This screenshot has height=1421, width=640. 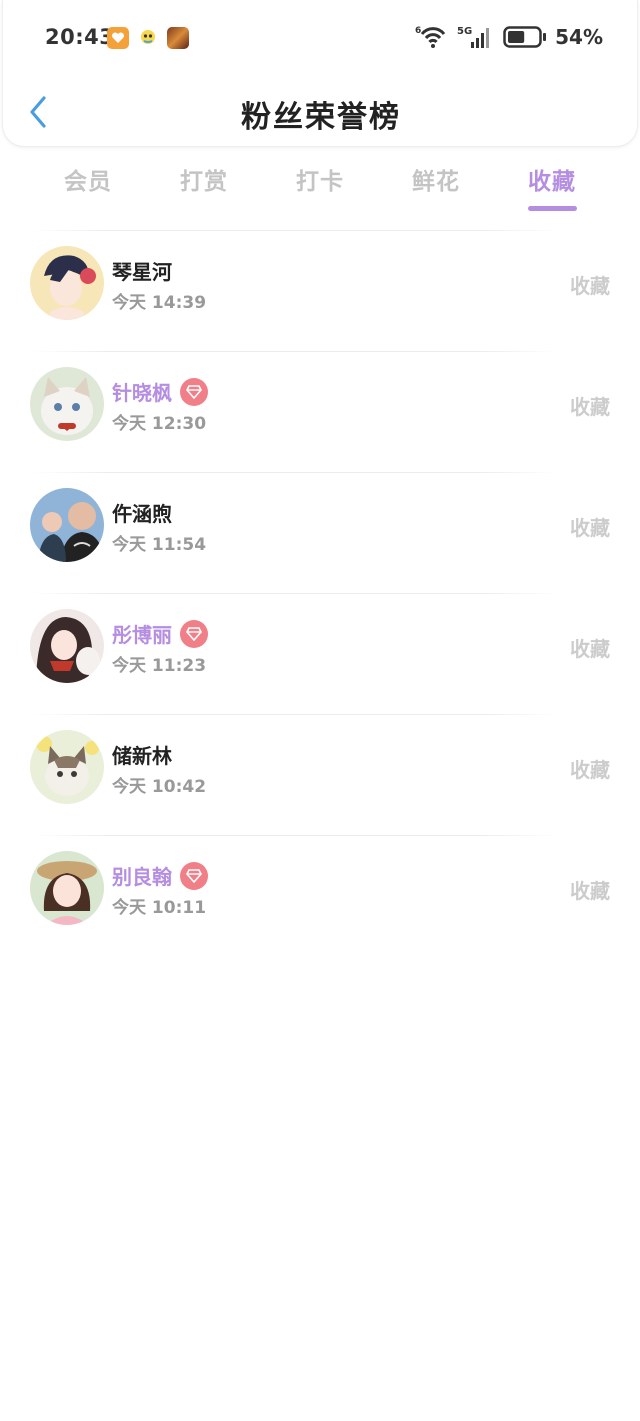 What do you see at coordinates (418, 31) in the screenshot?
I see `svg-text: 6` at bounding box center [418, 31].